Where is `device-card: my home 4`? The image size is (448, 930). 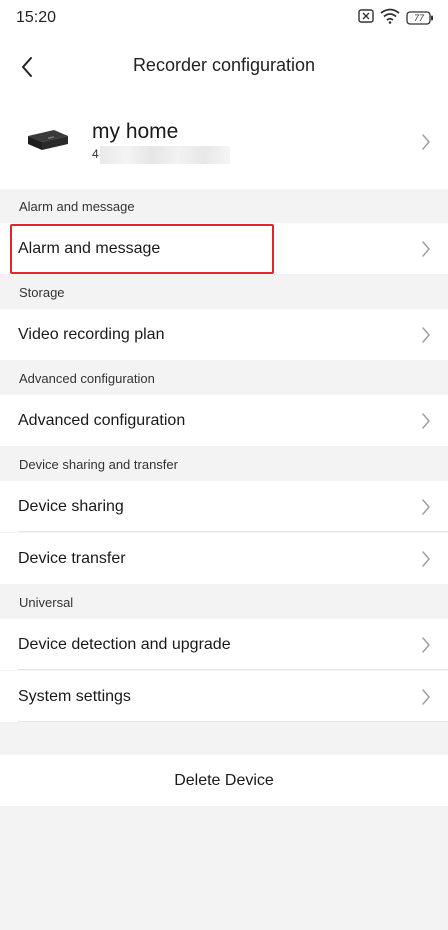 device-card: my home 4 is located at coordinates (224, 143).